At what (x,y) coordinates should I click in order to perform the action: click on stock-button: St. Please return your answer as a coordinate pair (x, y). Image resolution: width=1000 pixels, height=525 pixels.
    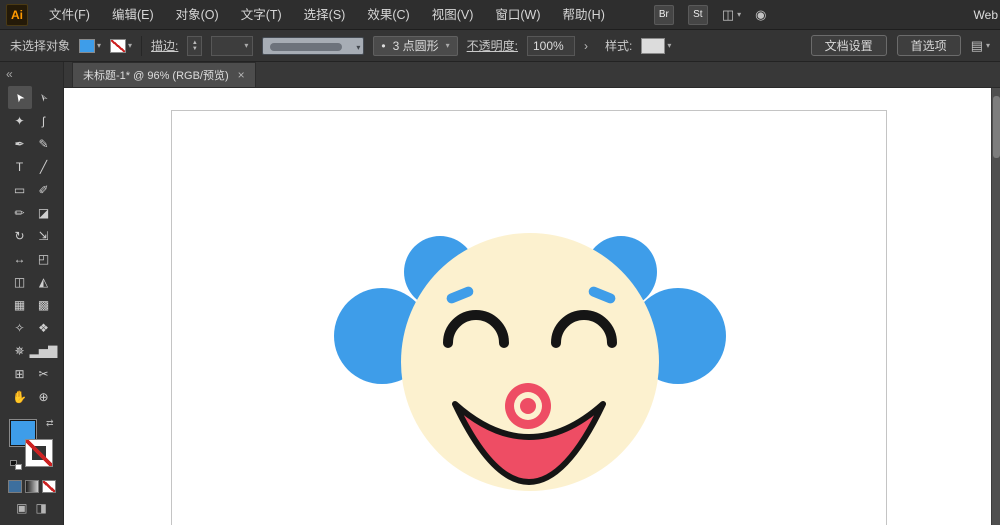
    Looking at the image, I should click on (697, 14).